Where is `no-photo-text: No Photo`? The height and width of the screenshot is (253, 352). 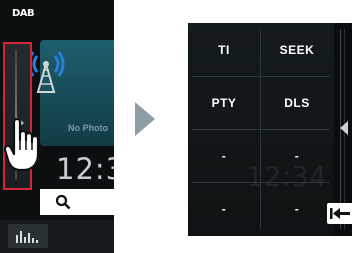 no-photo-text: No Photo is located at coordinates (88, 128).